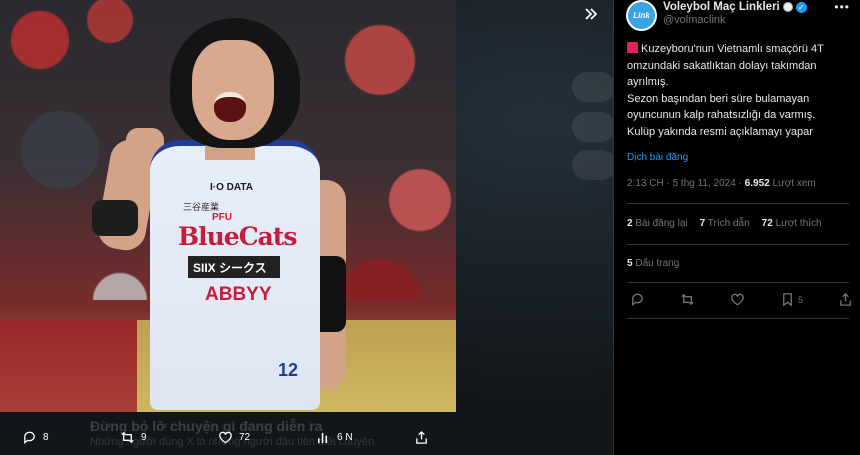  I want to click on reposts-stat: 2 Bài đăng lại, so click(657, 223).